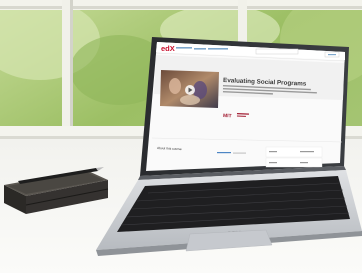  What do you see at coordinates (294, 157) in the screenshot?
I see `course-sidebar` at bounding box center [294, 157].